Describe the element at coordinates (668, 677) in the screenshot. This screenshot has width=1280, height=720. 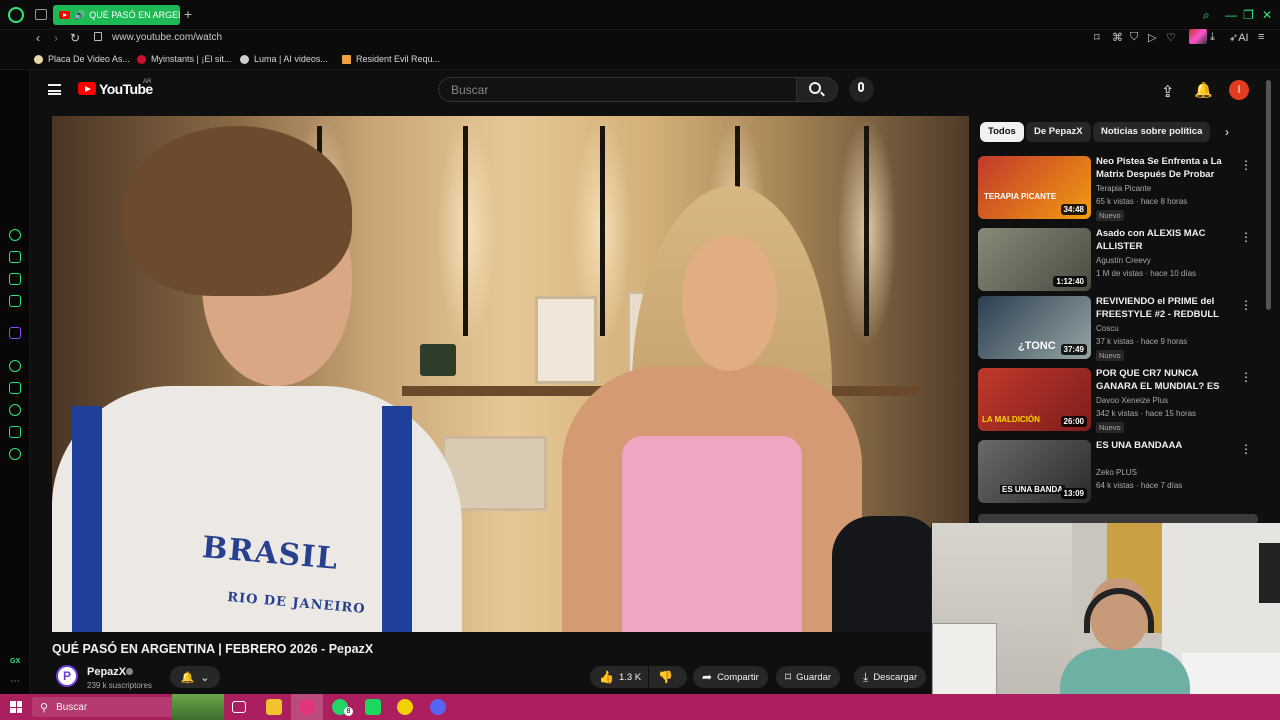
I see `dislike-button: 👎` at that location.